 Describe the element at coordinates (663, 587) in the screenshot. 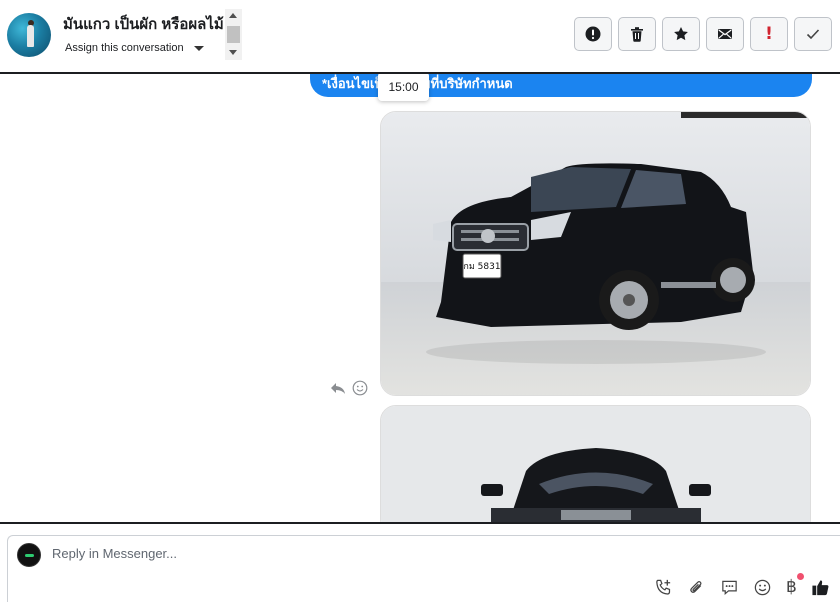

I see `add-call-icon` at that location.